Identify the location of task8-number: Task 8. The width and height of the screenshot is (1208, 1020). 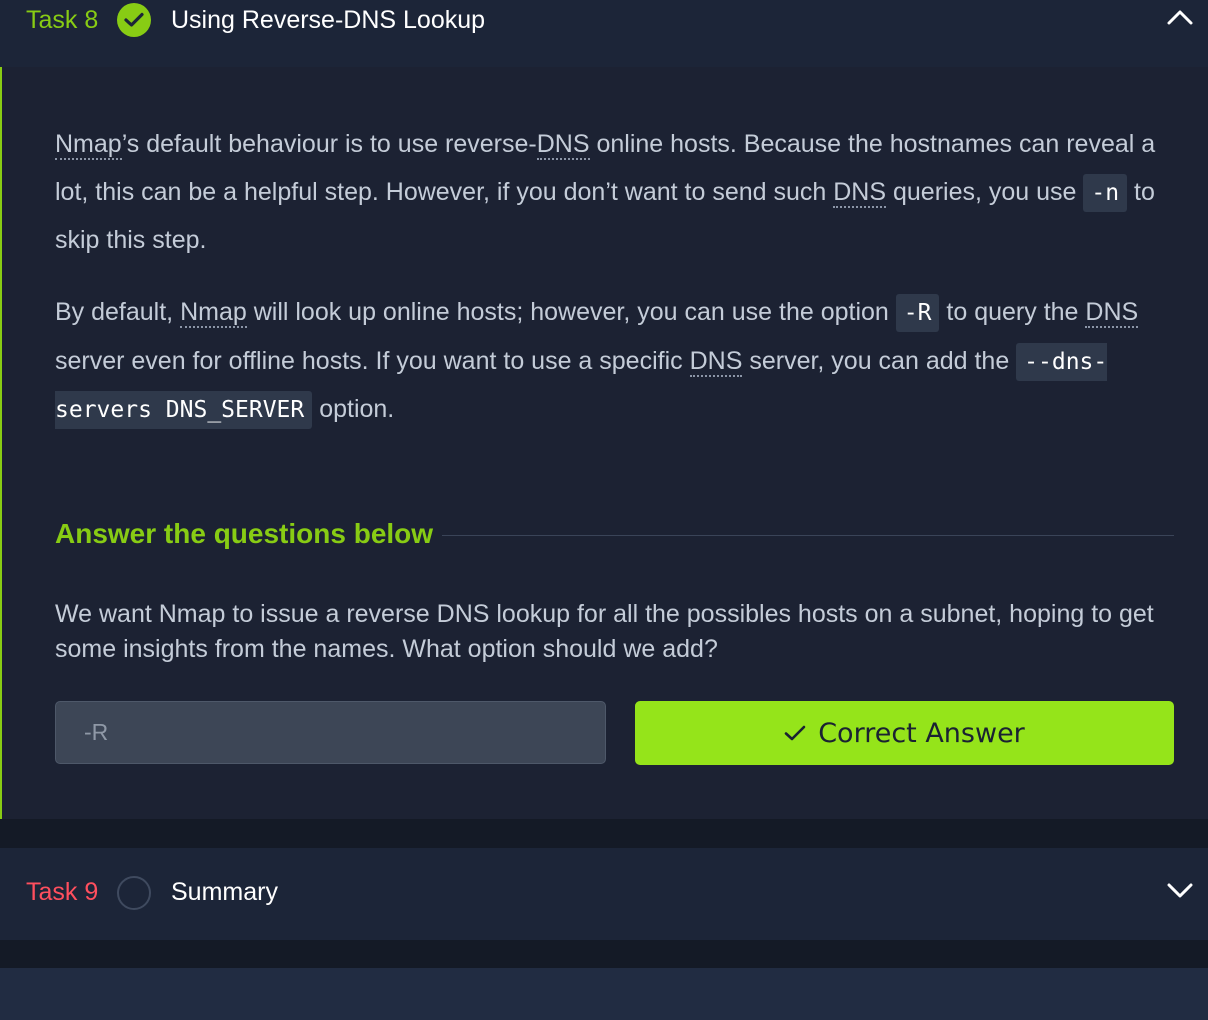
(62, 20).